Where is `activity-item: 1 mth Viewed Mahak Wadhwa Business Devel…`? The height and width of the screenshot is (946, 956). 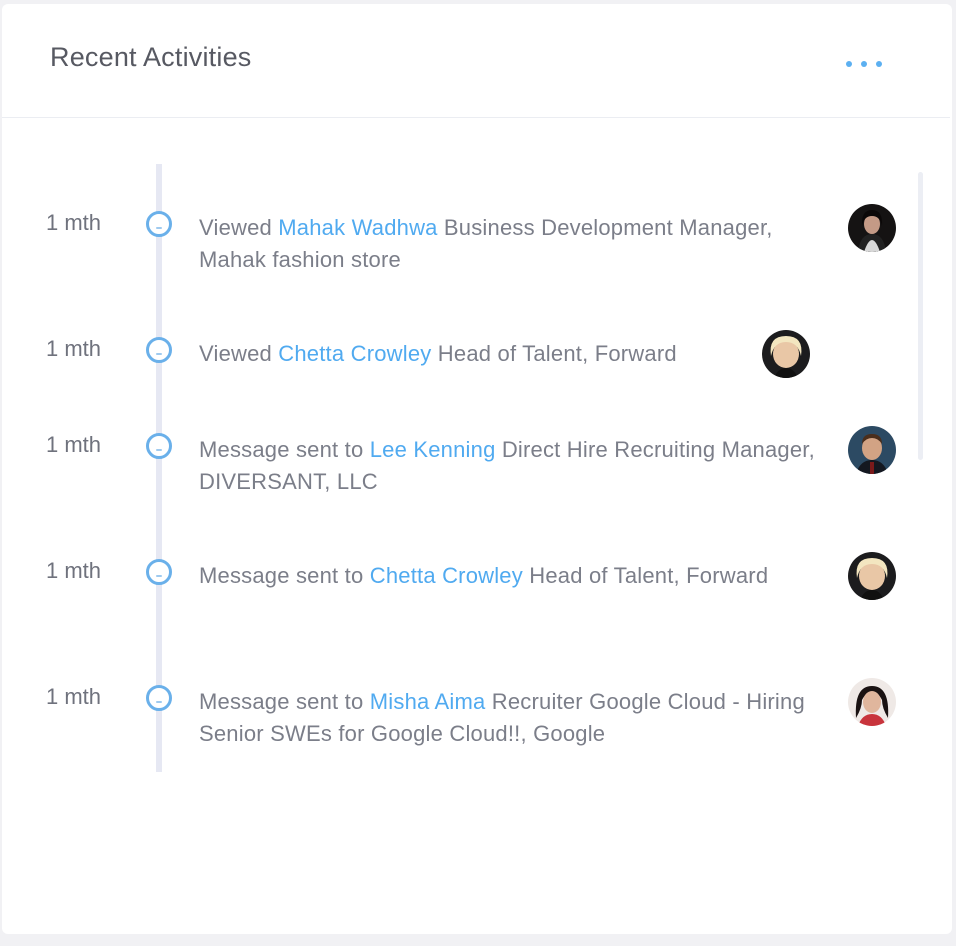 activity-item: 1 mth Viewed Mahak Wadhwa Business Devel… is located at coordinates (476, 247).